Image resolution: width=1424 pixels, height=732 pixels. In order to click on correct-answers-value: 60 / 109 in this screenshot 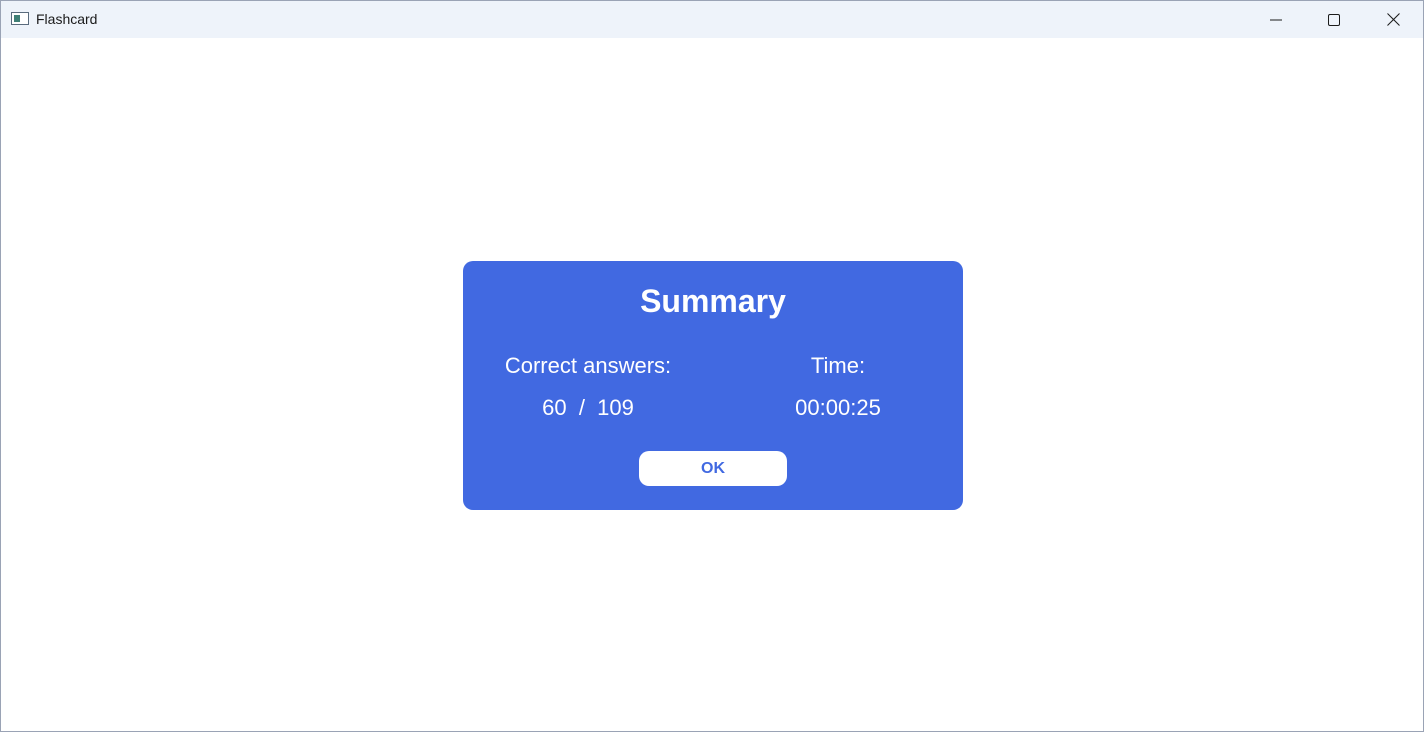, I will do `click(588, 407)`.